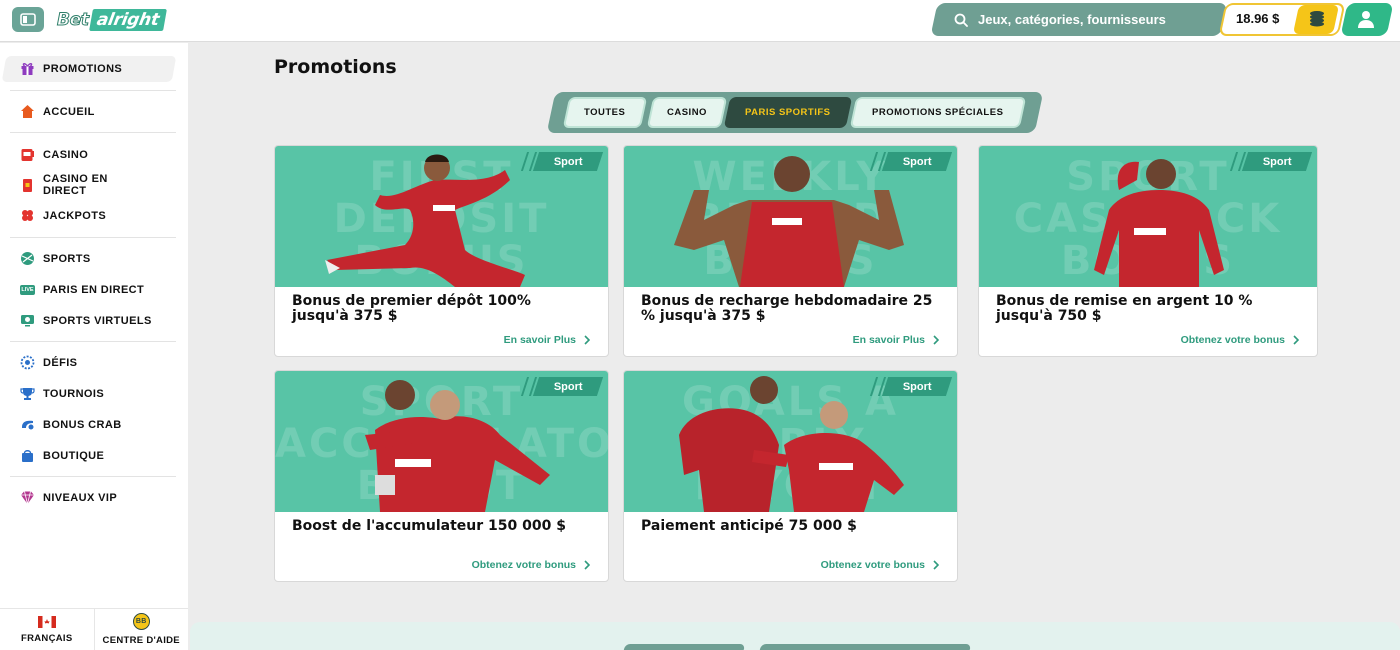  What do you see at coordinates (27, 455) in the screenshot?
I see `shop-icon` at bounding box center [27, 455].